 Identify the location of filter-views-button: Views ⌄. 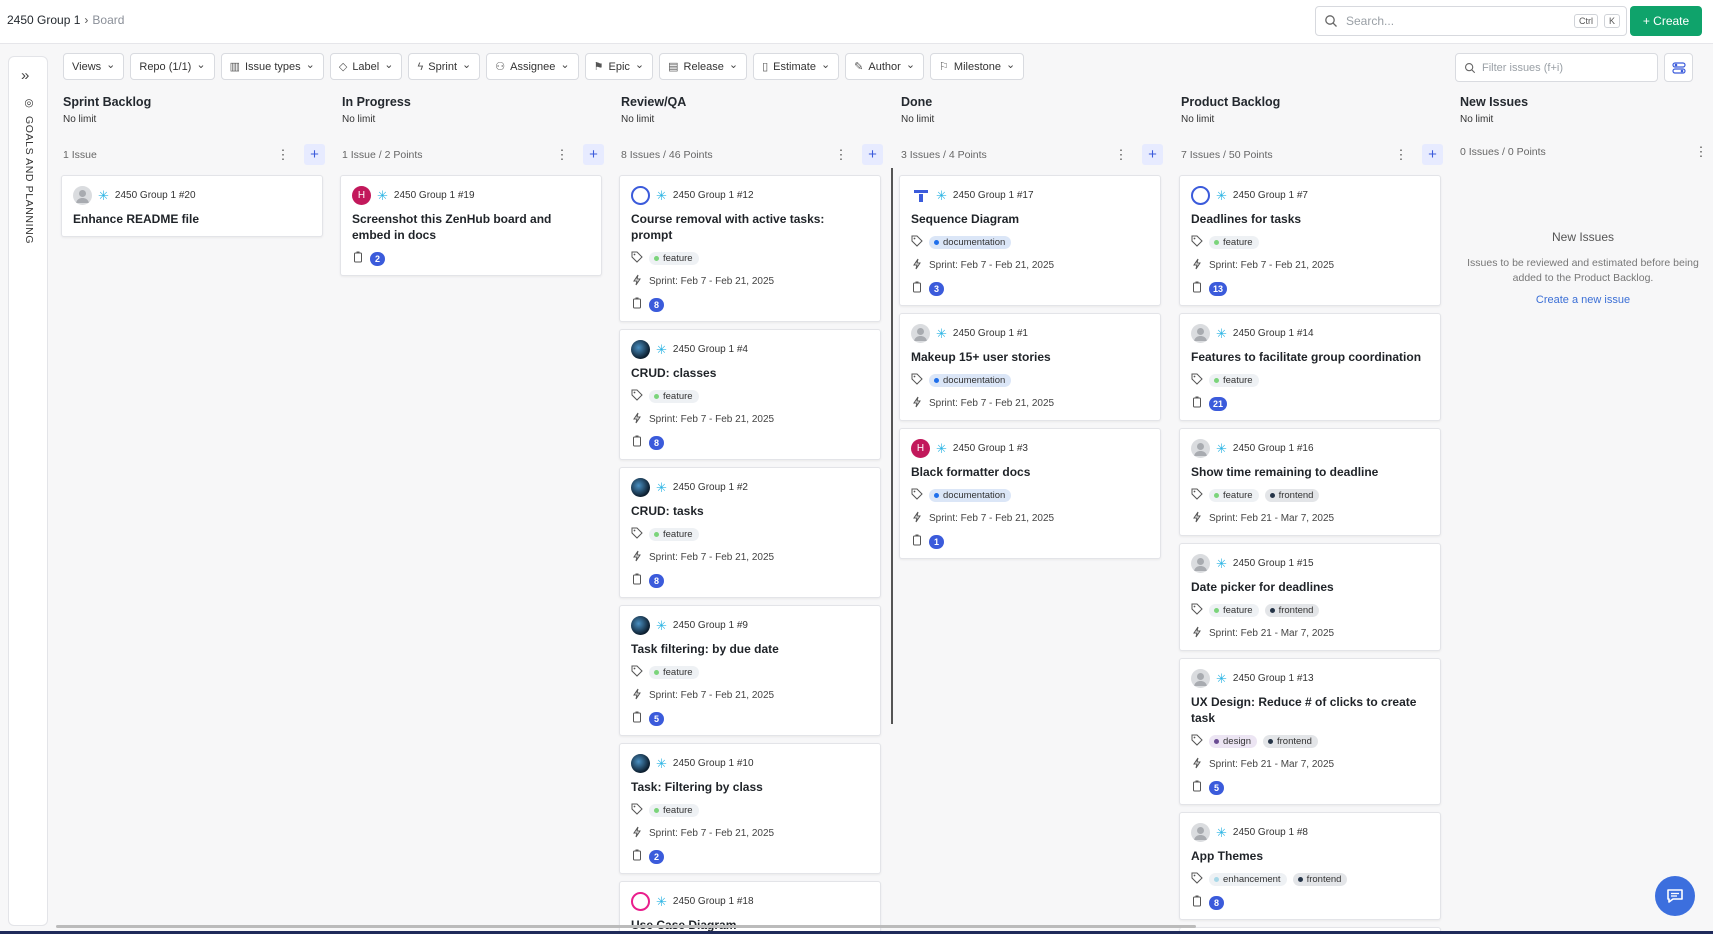
(94, 66).